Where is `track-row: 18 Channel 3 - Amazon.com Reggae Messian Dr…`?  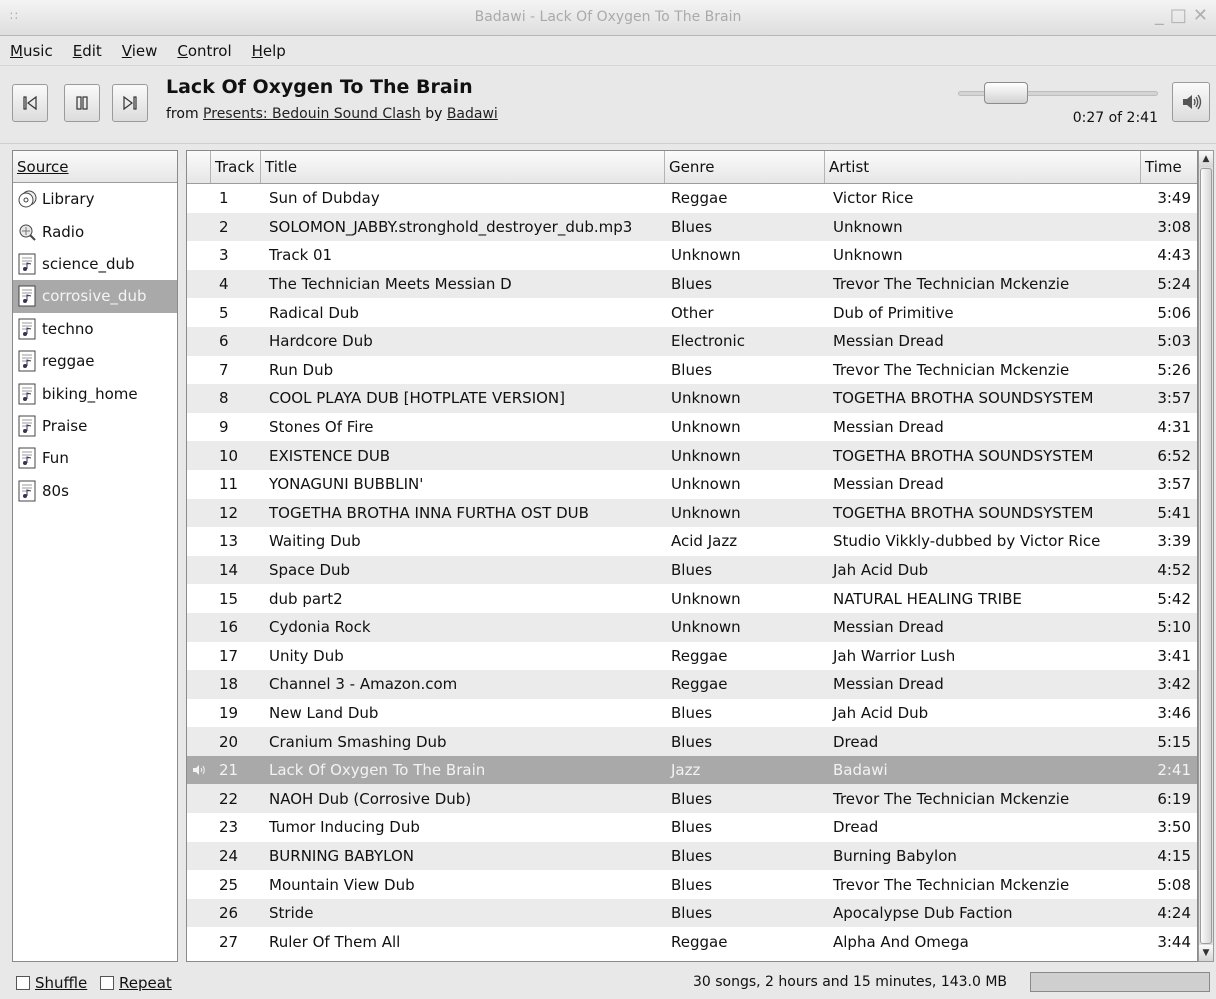
track-row: 18 Channel 3 - Amazon.com Reggae Messian Dr… is located at coordinates (692, 684).